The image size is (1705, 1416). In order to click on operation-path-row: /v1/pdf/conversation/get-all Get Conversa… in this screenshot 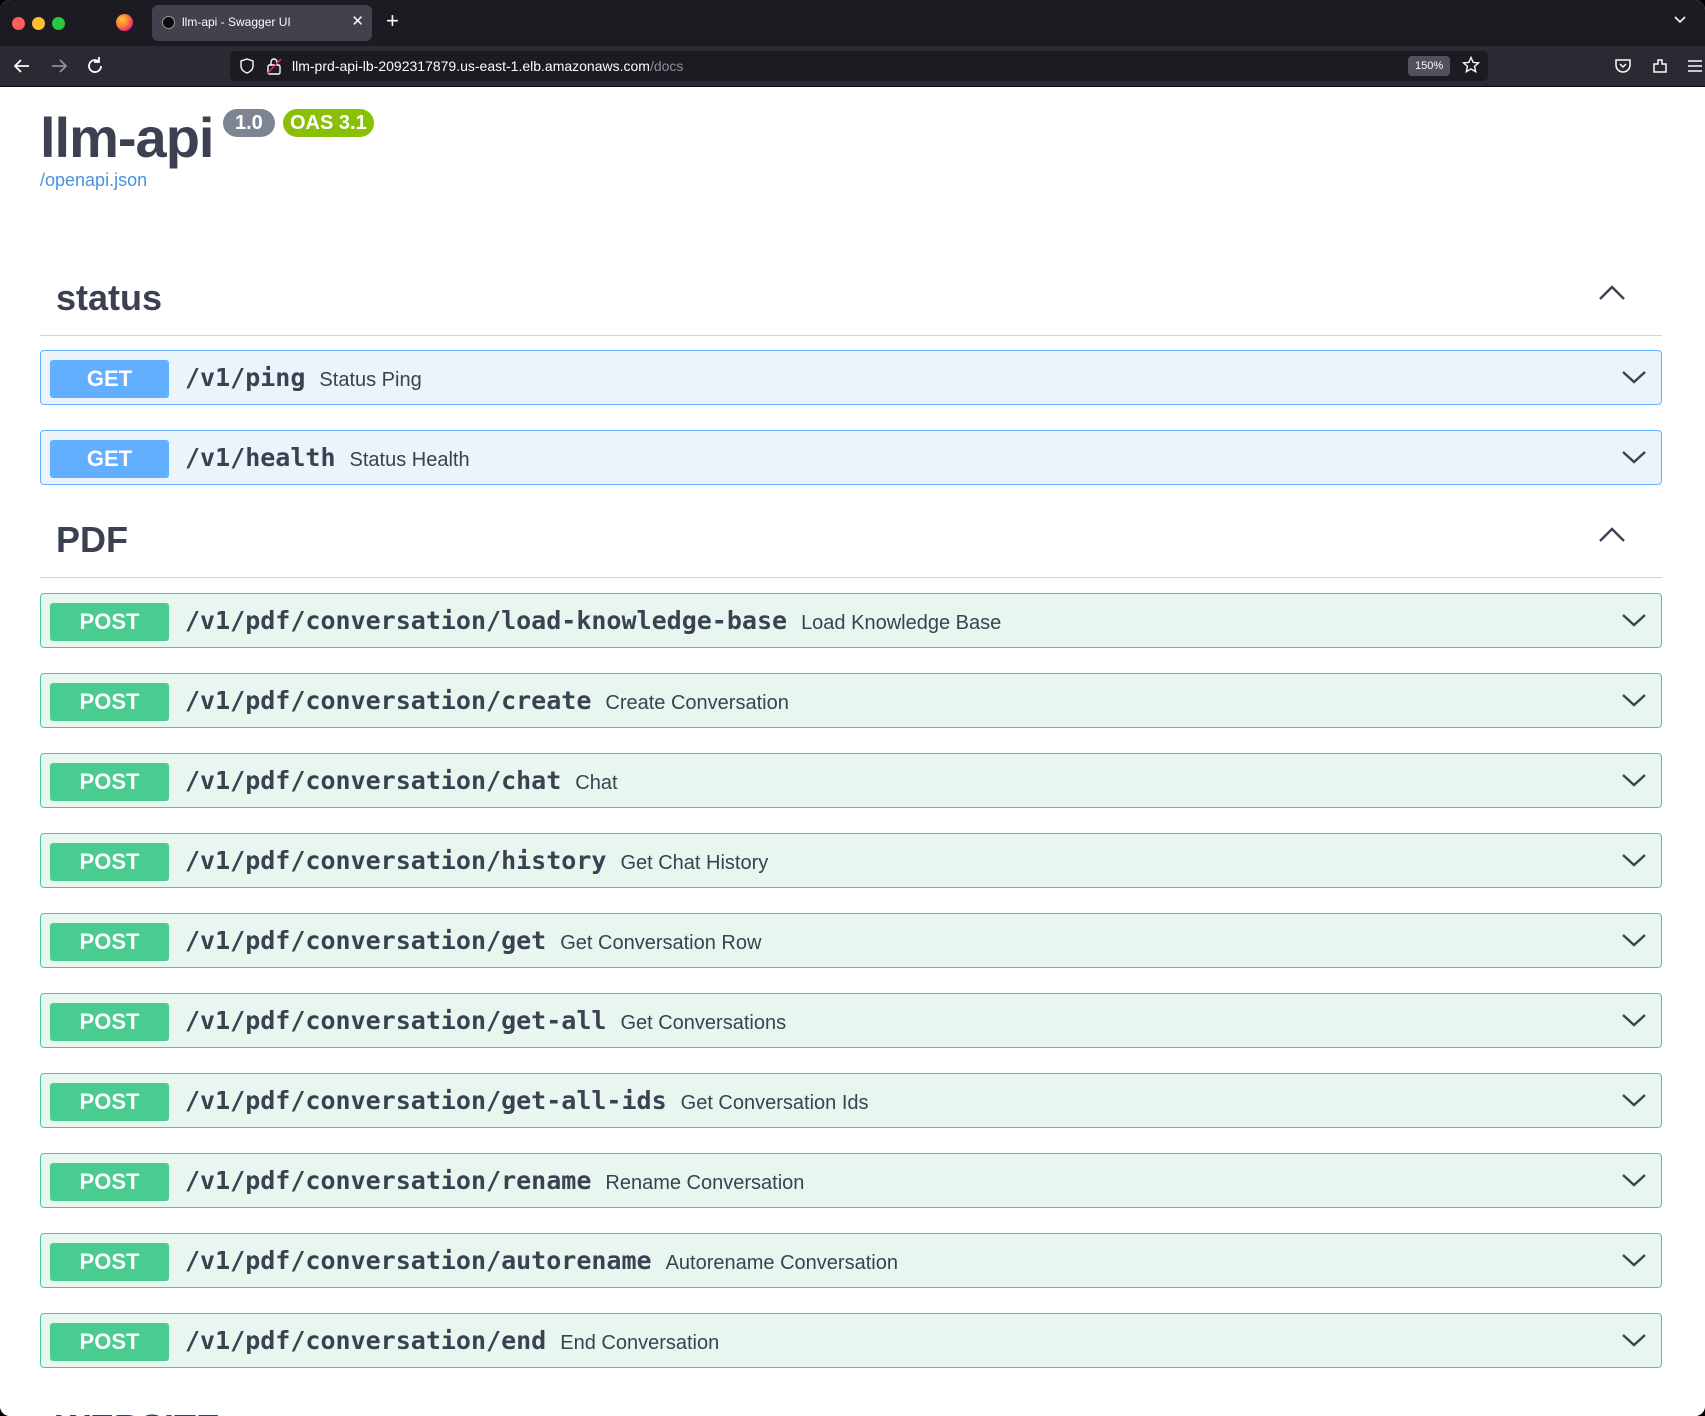, I will do `click(485, 1020)`.